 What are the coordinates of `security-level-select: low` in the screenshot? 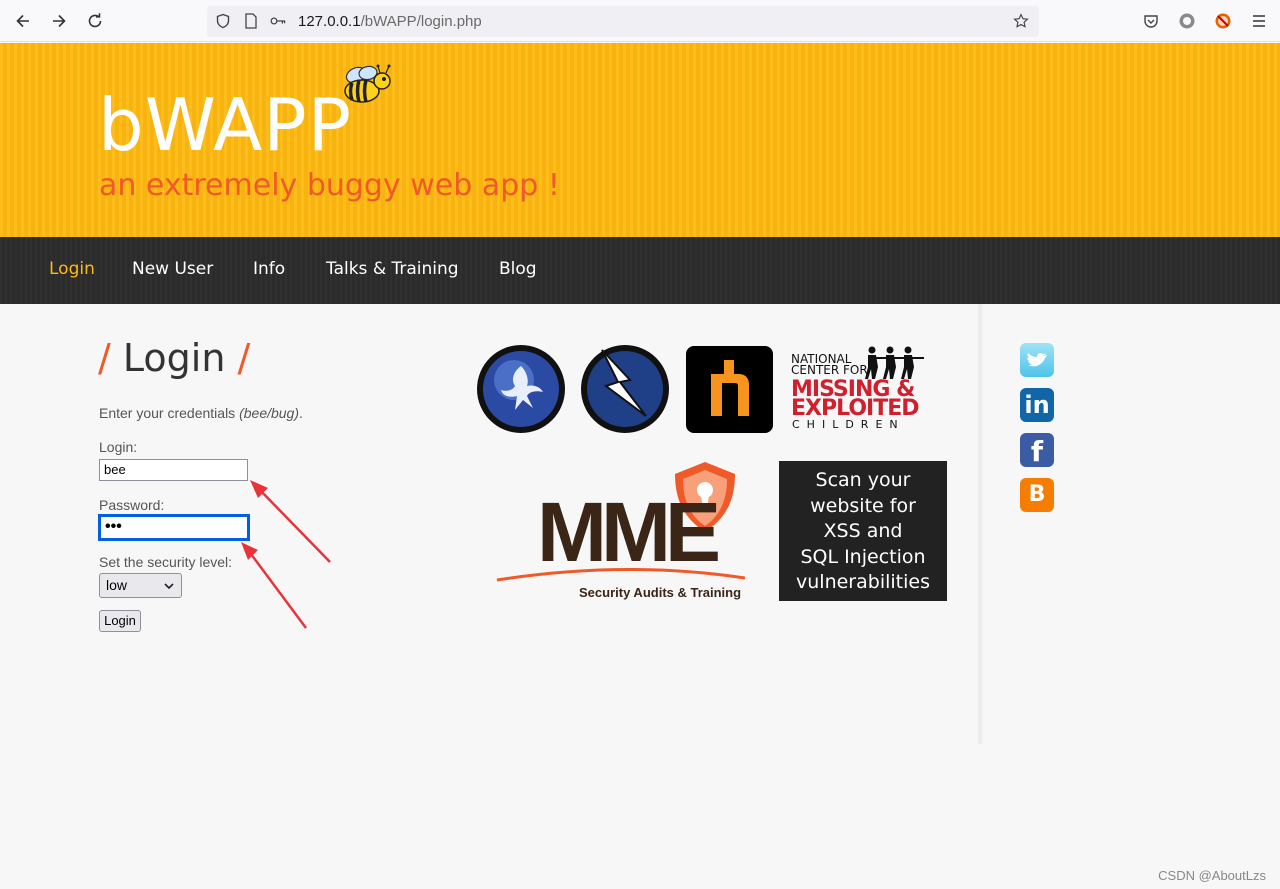 It's located at (140, 585).